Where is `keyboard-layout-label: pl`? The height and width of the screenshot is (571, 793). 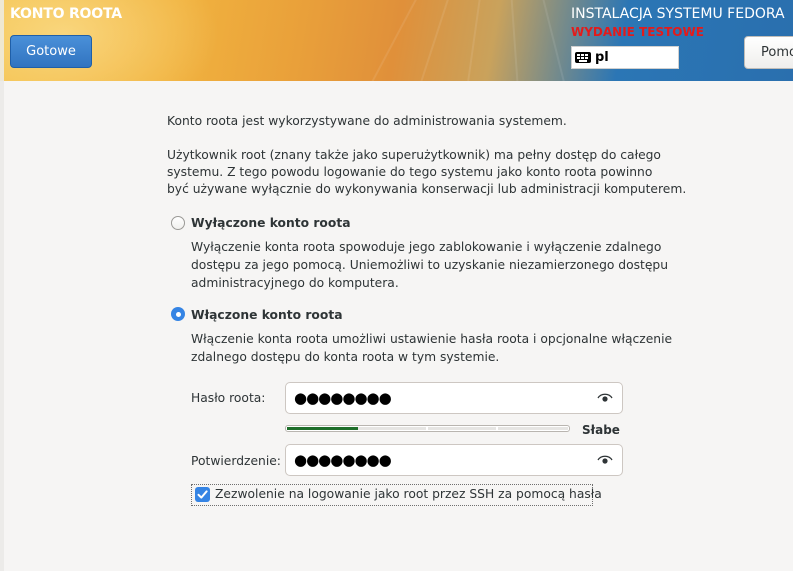
keyboard-layout-label: pl is located at coordinates (602, 57).